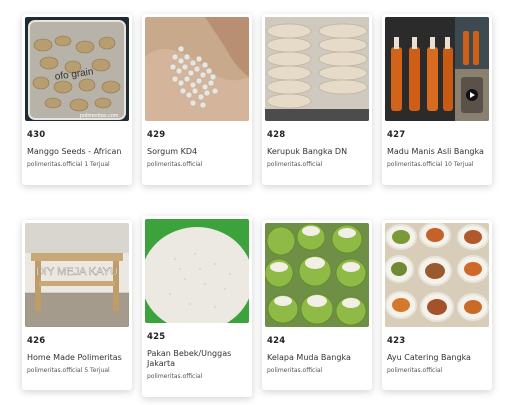 The height and width of the screenshot is (405, 511). What do you see at coordinates (77, 358) in the screenshot?
I see `product-title: Home Made Polimeritas` at bounding box center [77, 358].